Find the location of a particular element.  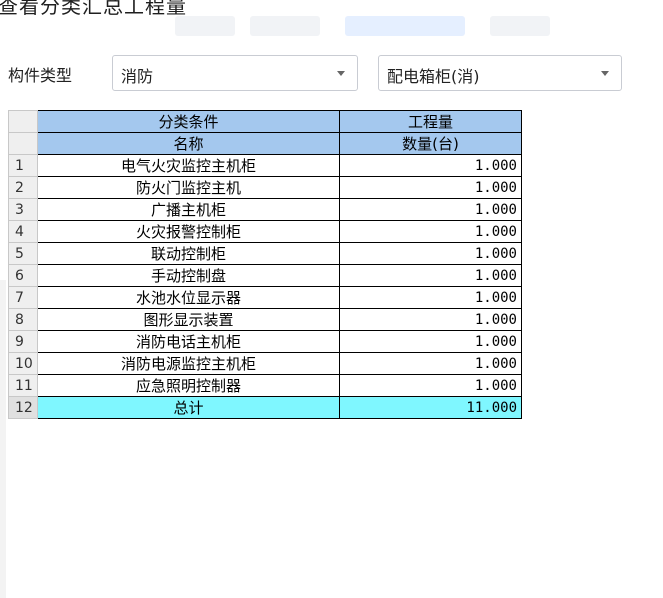

item-name: 手动控制盘 is located at coordinates (188, 275).